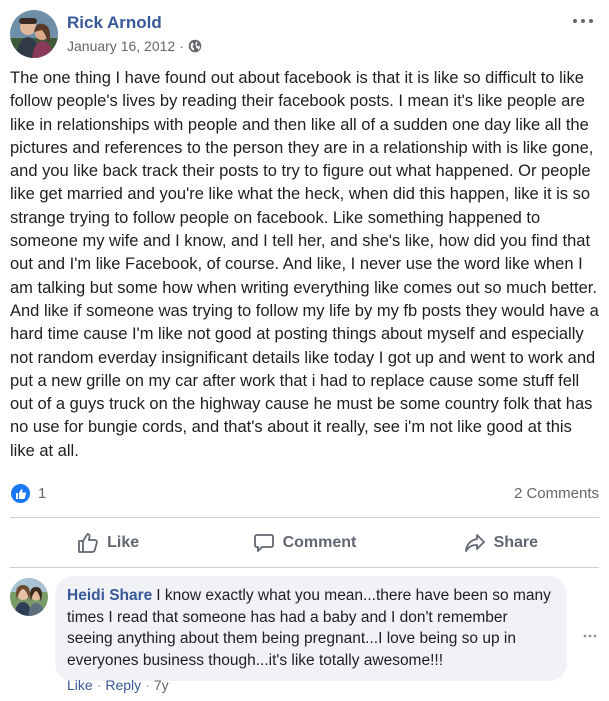 This screenshot has height=701, width=609. I want to click on comment-bubble-icon, so click(263, 543).